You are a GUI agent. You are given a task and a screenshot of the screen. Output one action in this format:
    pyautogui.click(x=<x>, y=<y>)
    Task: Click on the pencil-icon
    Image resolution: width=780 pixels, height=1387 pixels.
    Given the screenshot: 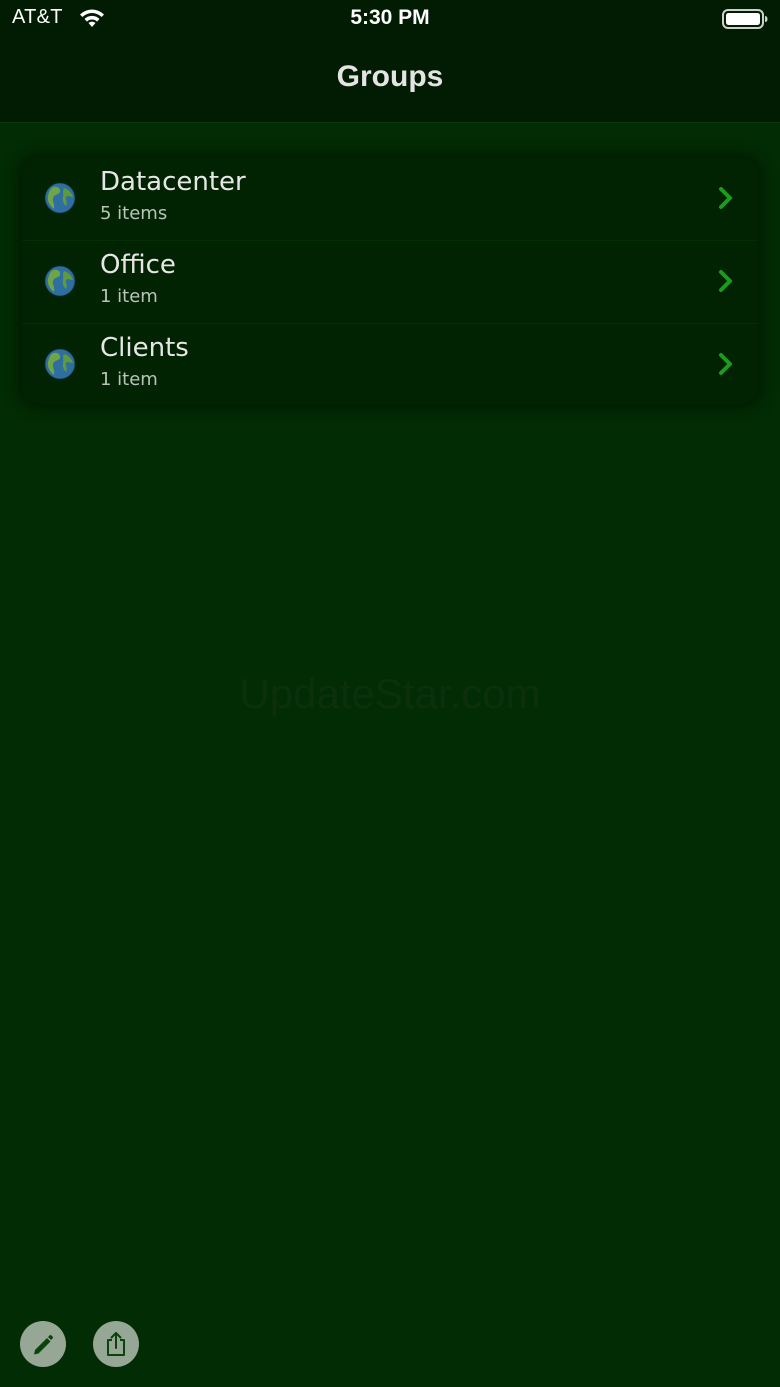 What is the action you would take?
    pyautogui.click(x=43, y=1345)
    